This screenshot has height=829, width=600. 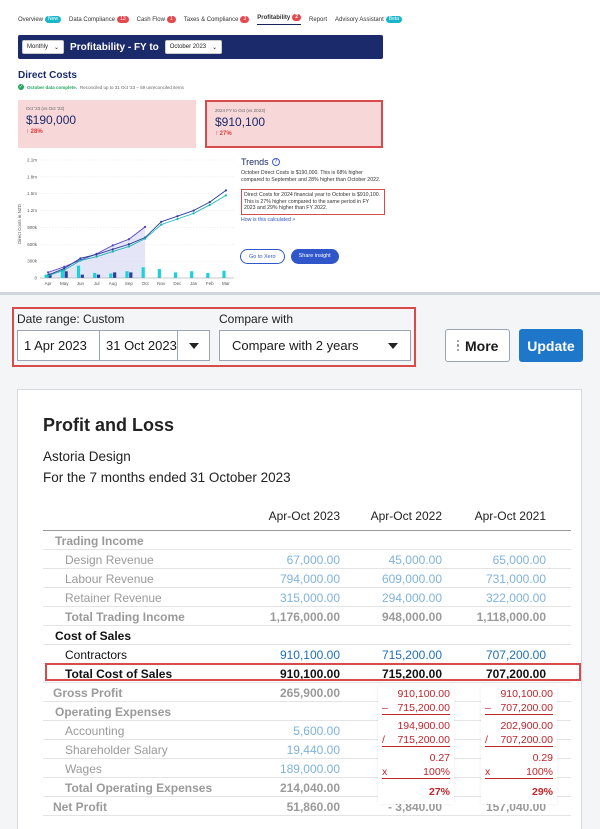 I want to click on ytd-cost-card: 2024 FY to Oct (vs 2023) $910,100 ↑ 27%, so click(x=294, y=124).